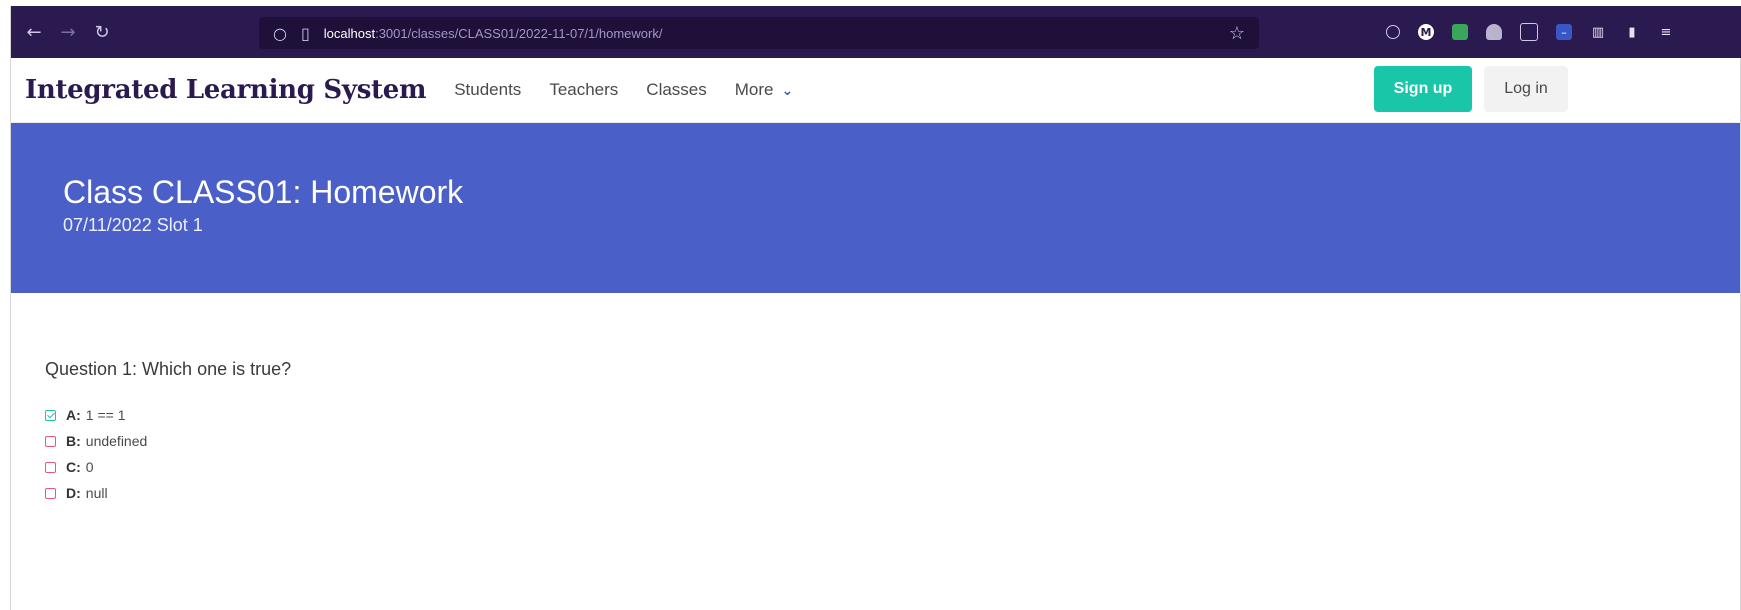  Describe the element at coordinates (34, 32) in the screenshot. I see `back-arrow-icon: ←` at that location.